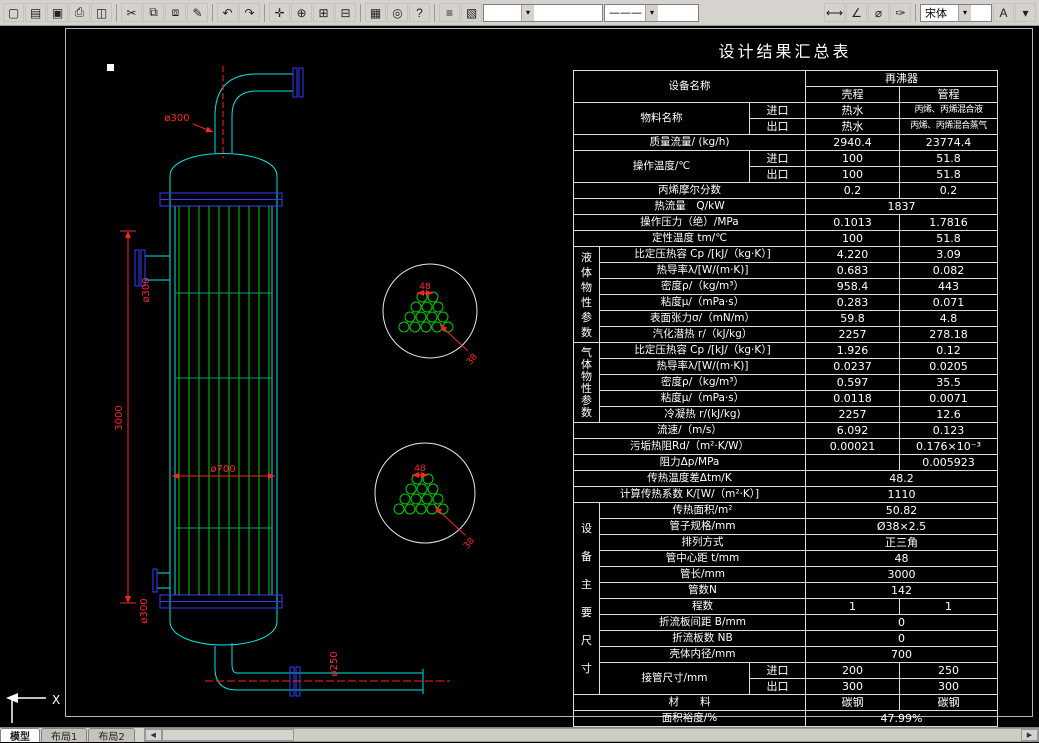 The image size is (1039, 743). I want to click on tube-value: 250, so click(948, 670).